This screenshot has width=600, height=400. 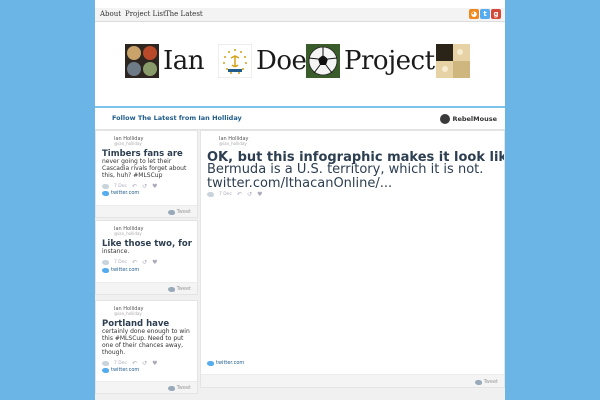 What do you see at coordinates (235, 61) in the screenshot?
I see `rhode-island-flag-icon` at bounding box center [235, 61].